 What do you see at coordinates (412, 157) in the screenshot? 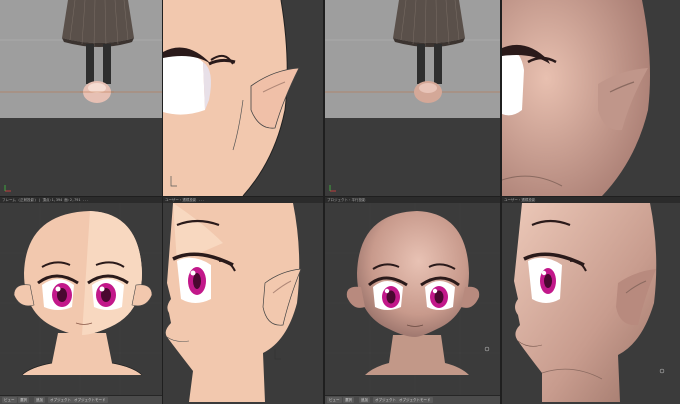
I see `viewport-top-right-lower` at bounding box center [412, 157].